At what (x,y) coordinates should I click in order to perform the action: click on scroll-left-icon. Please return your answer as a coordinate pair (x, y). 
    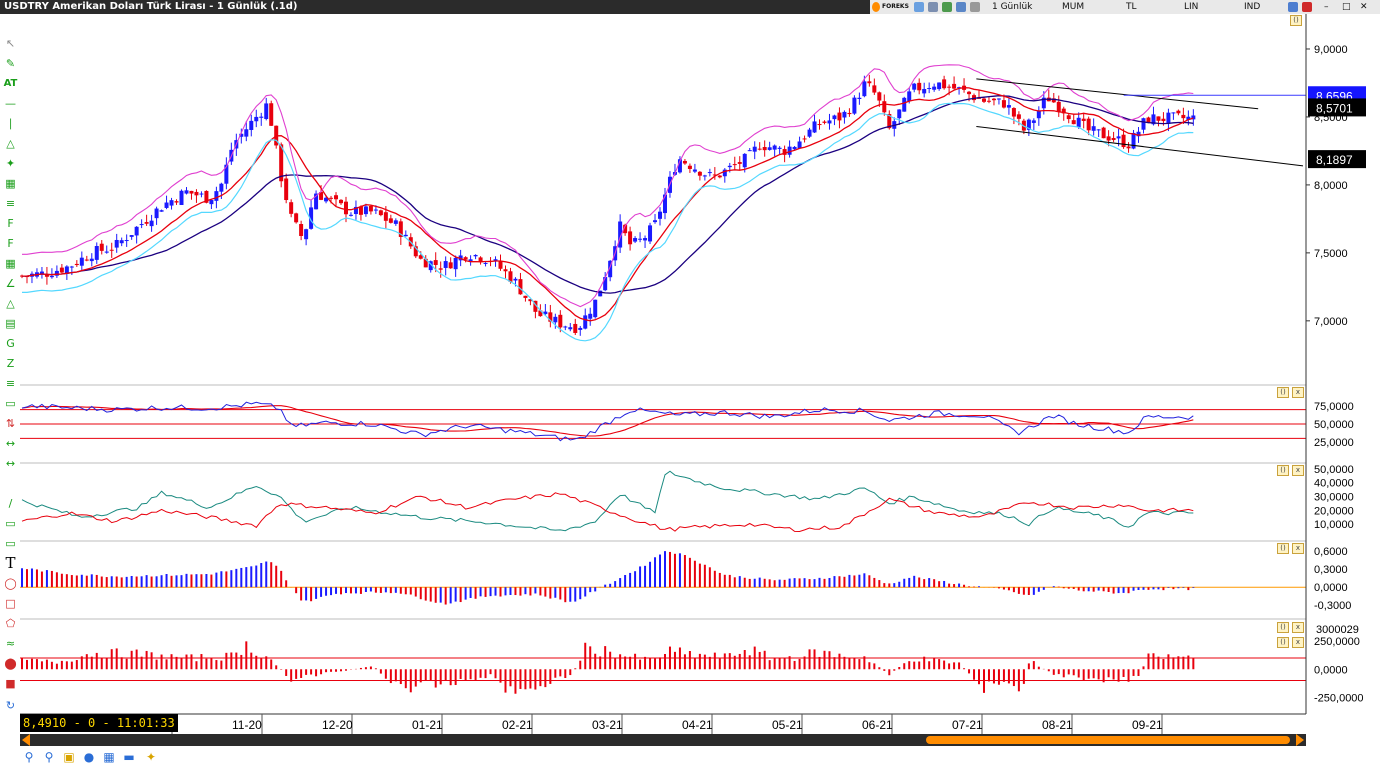
    Looking at the image, I should click on (26, 740).